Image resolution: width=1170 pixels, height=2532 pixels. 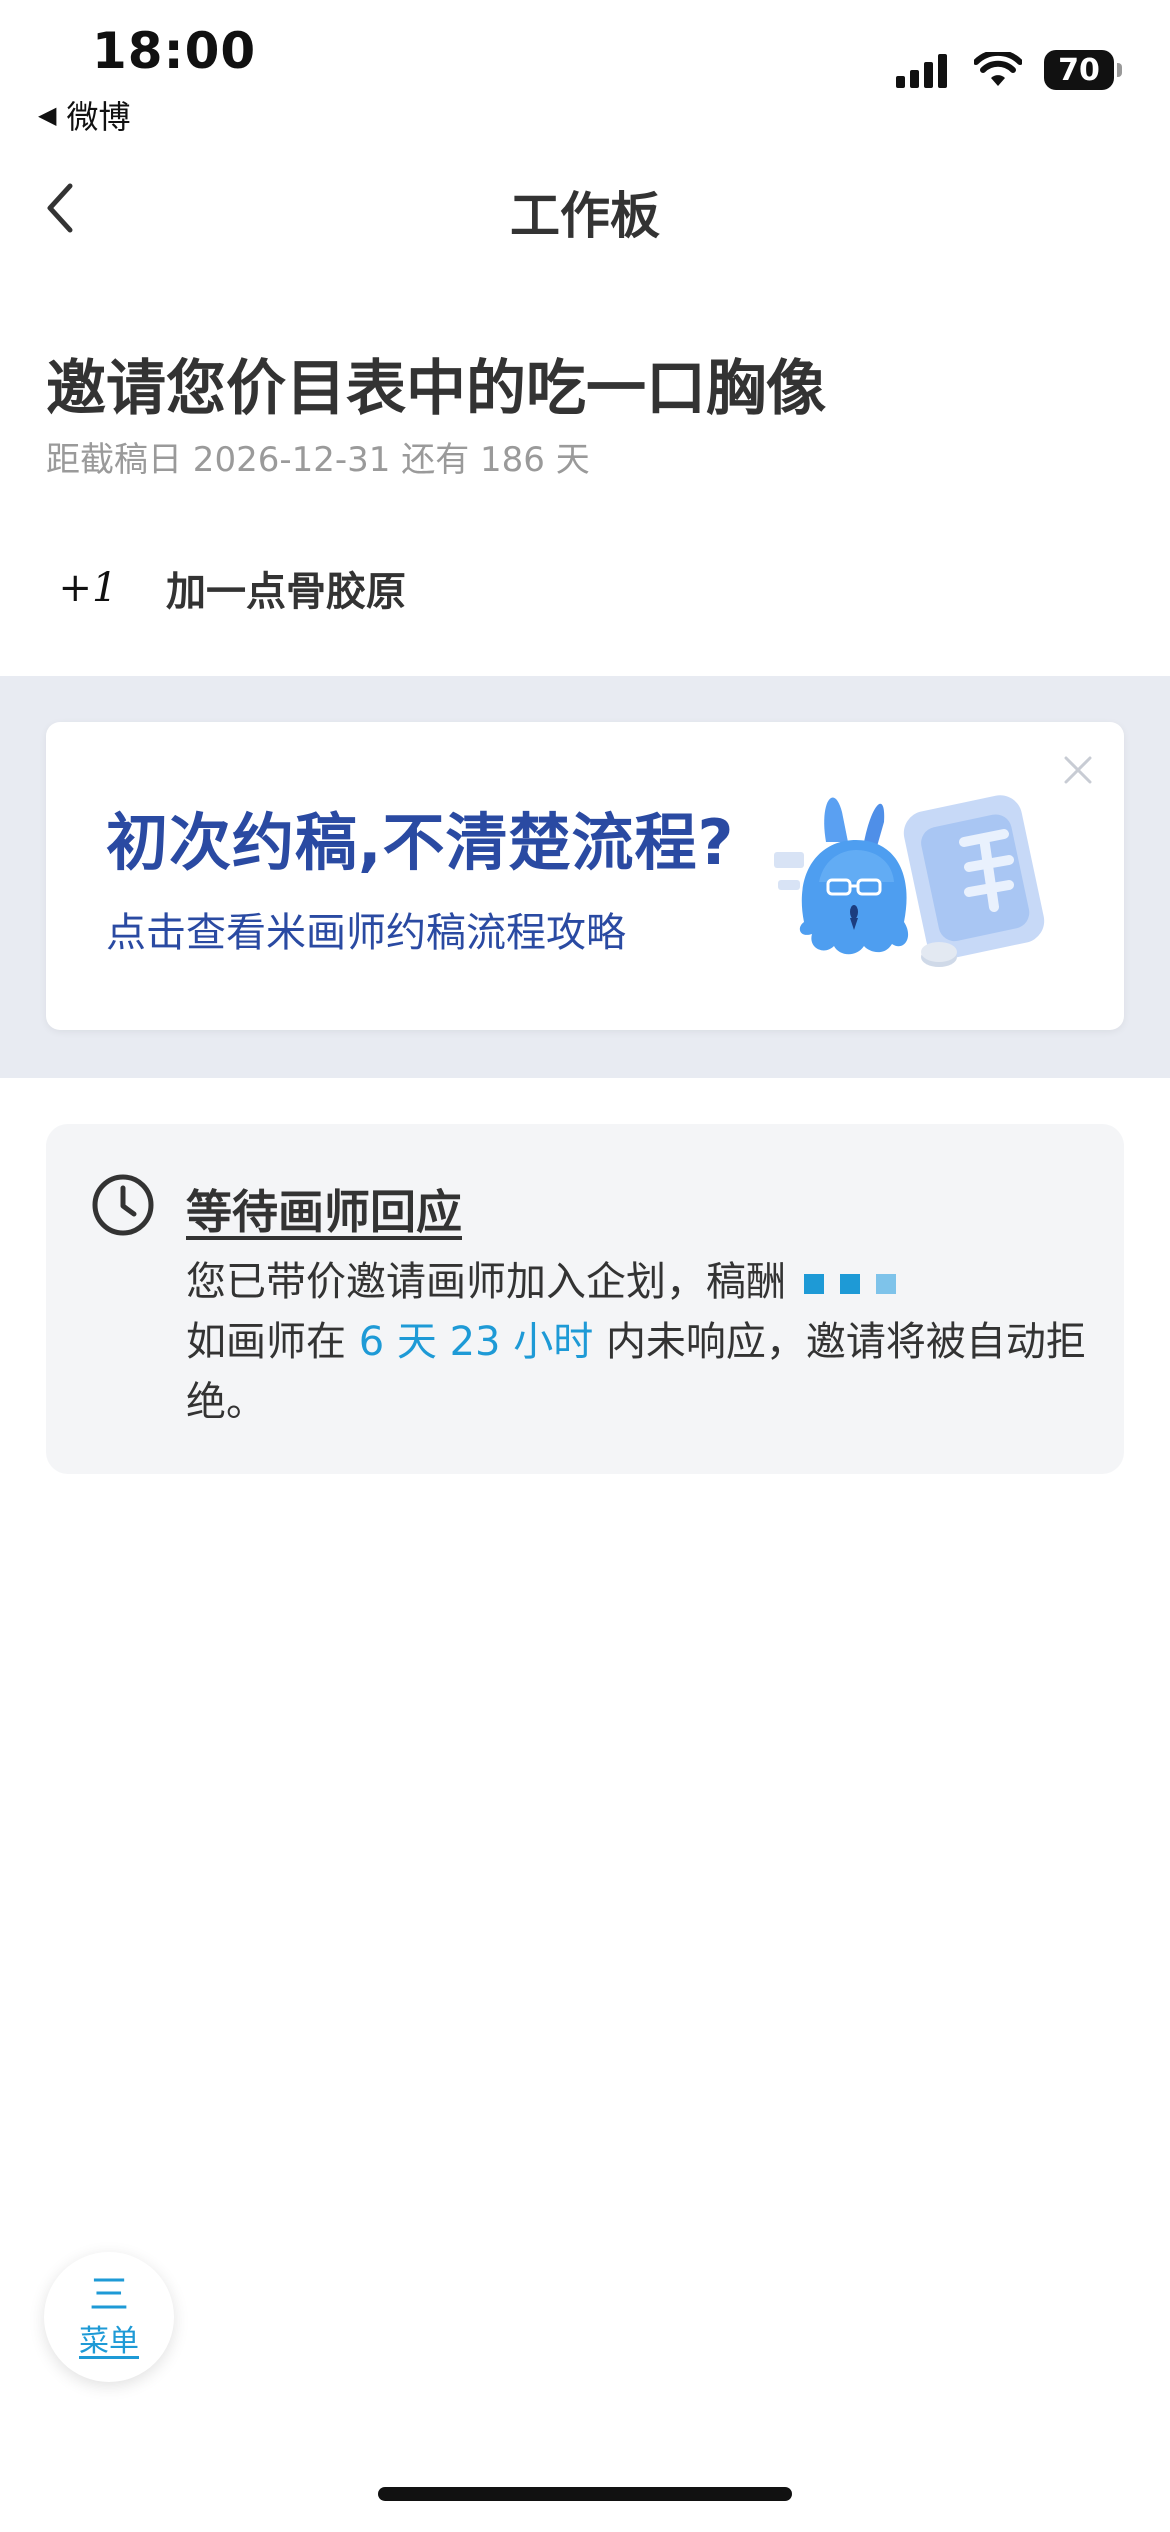 I want to click on wifi-icon, so click(x=998, y=69).